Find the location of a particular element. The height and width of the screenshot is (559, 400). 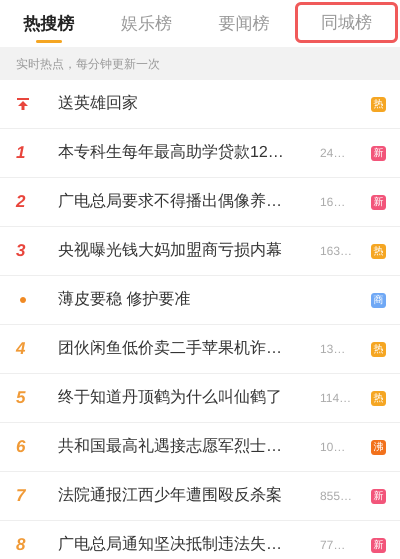

rank-number: 8 is located at coordinates (21, 545).